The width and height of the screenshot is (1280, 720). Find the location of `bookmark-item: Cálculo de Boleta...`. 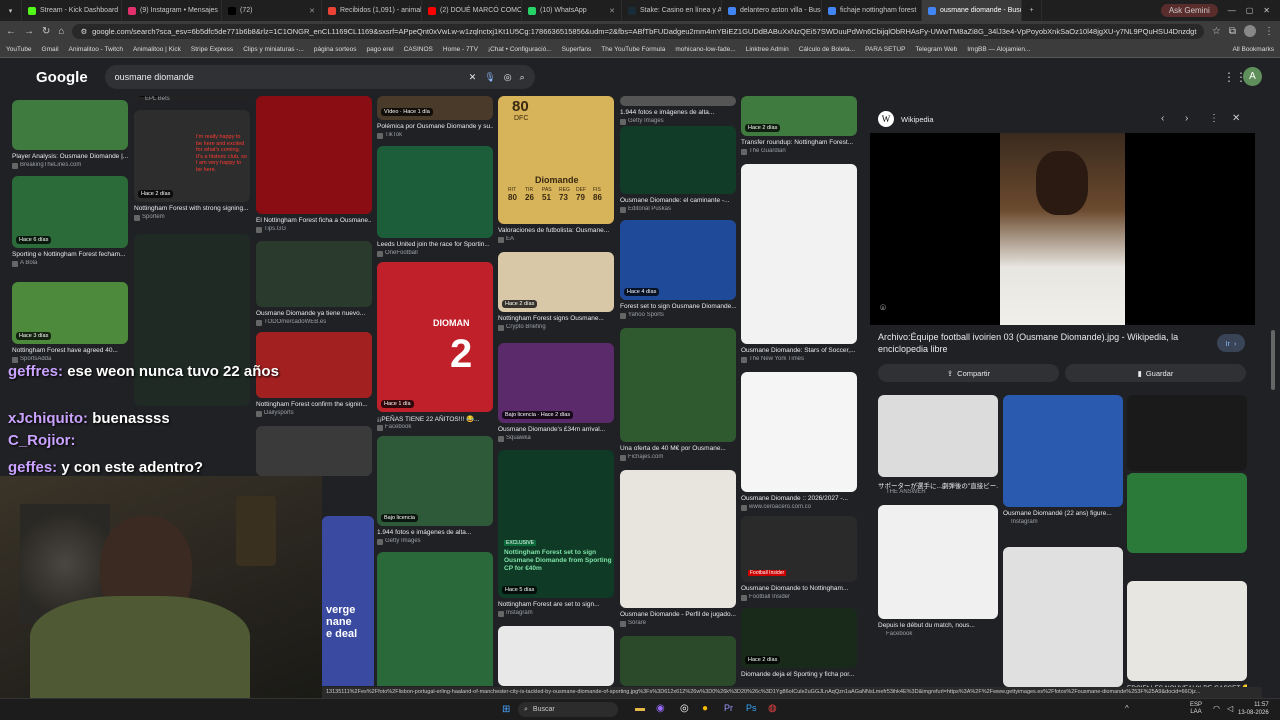

bookmark-item: Cálculo de Boleta... is located at coordinates (827, 49).